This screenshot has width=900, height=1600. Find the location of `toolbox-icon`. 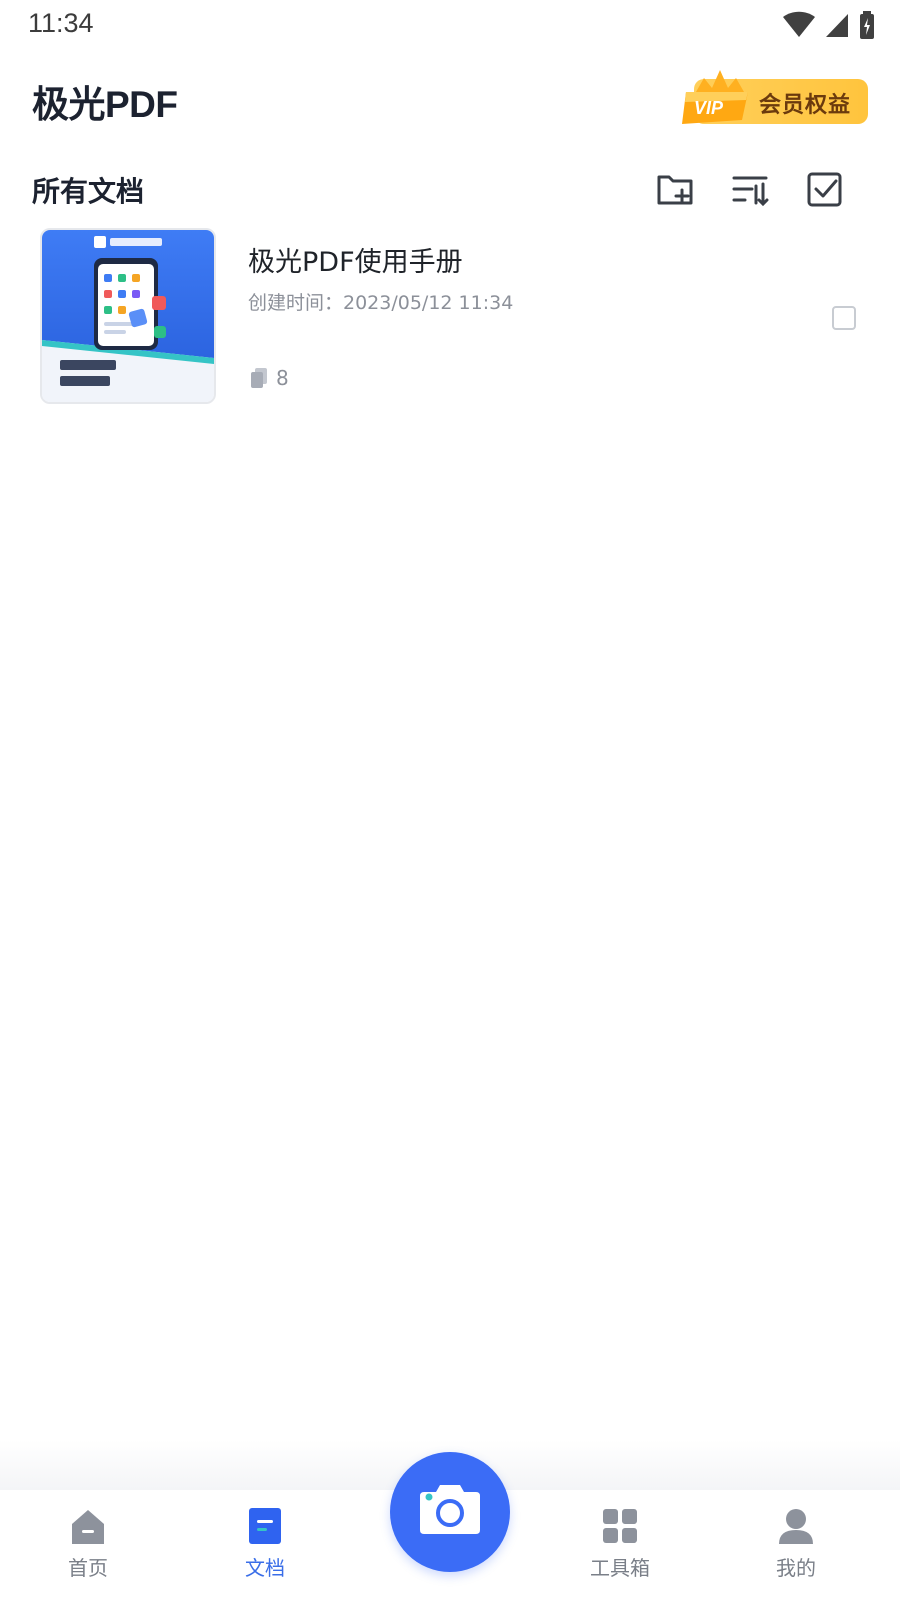

toolbox-icon is located at coordinates (620, 1526).